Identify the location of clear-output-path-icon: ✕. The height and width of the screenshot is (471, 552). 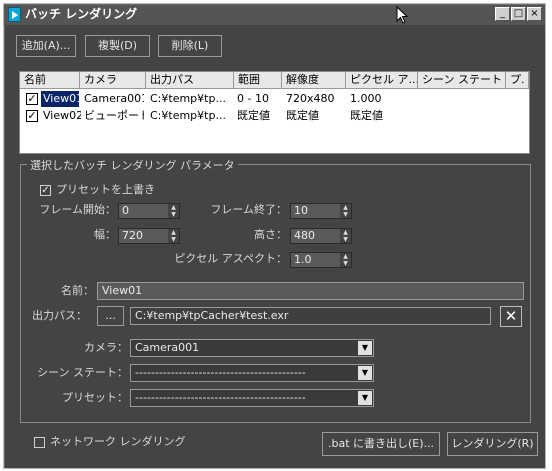
(511, 316).